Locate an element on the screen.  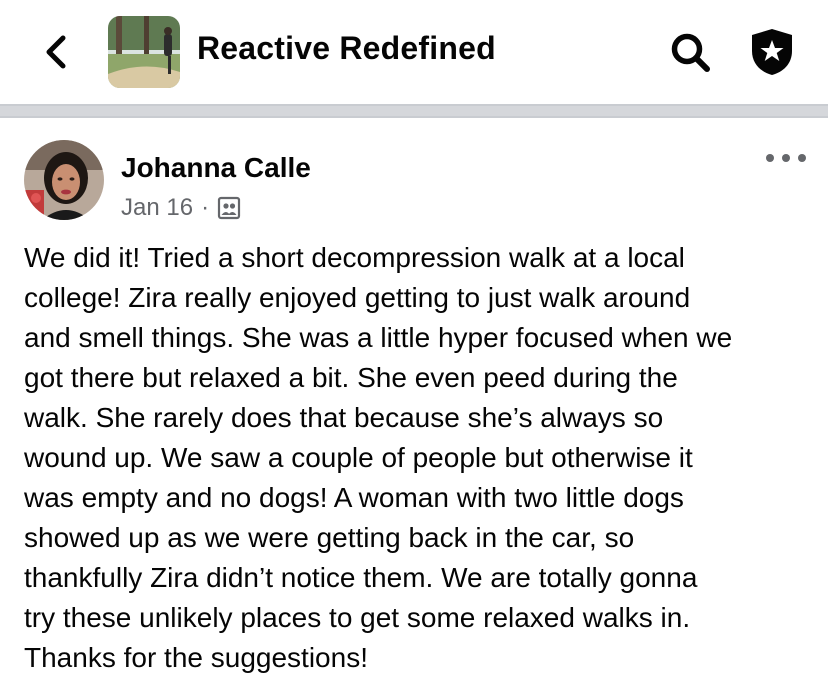
shield-star-icon is located at coordinates (772, 52).